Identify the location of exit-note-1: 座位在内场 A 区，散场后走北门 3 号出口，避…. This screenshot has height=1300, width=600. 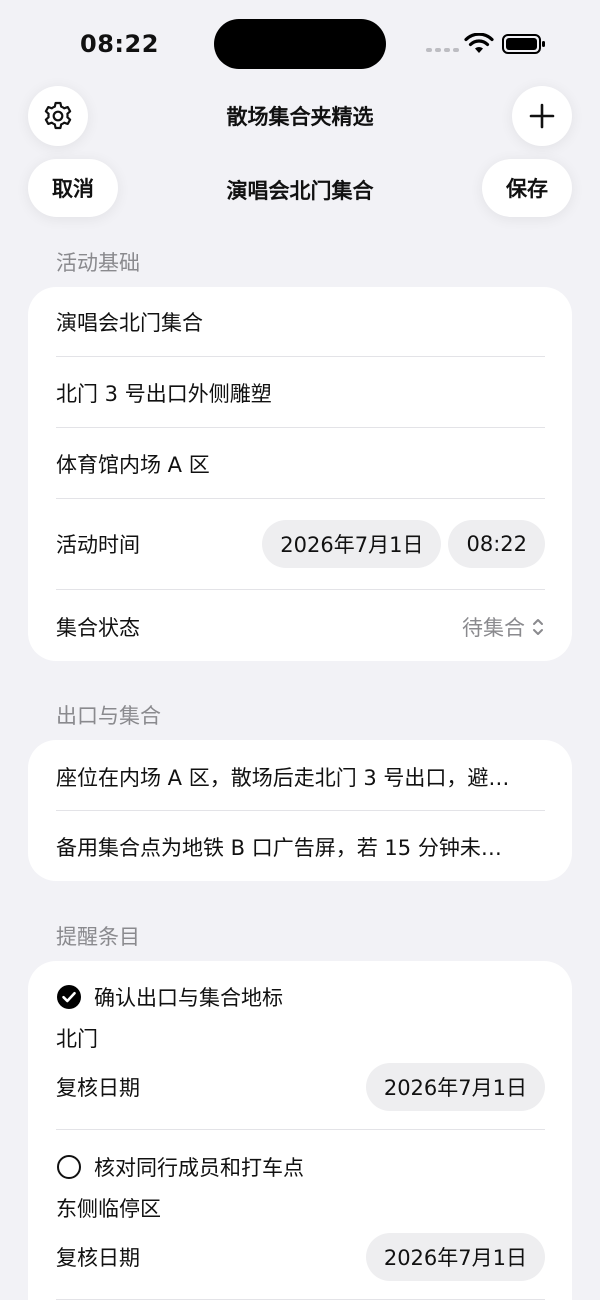
(283, 778).